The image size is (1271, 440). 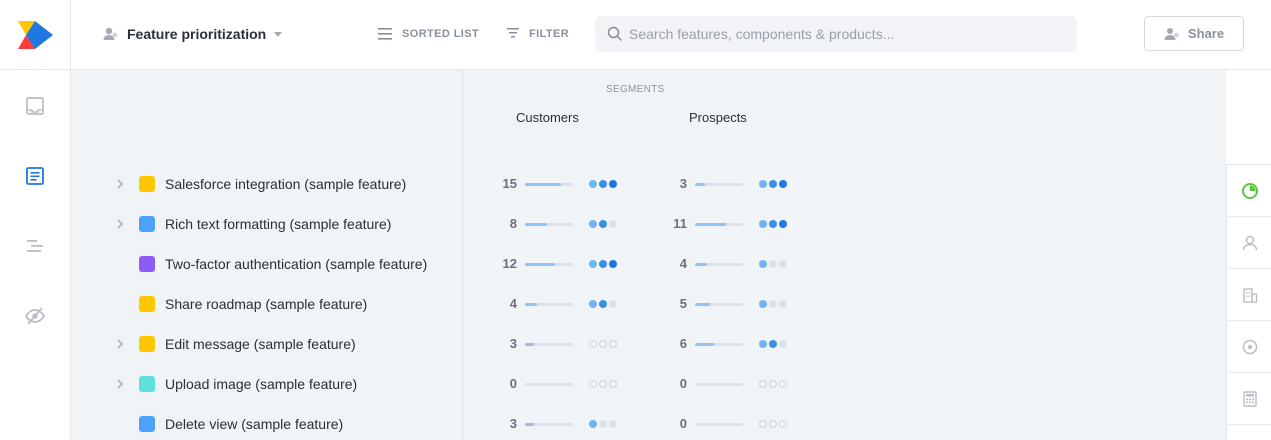 I want to click on share-button: Share, so click(x=1194, y=33).